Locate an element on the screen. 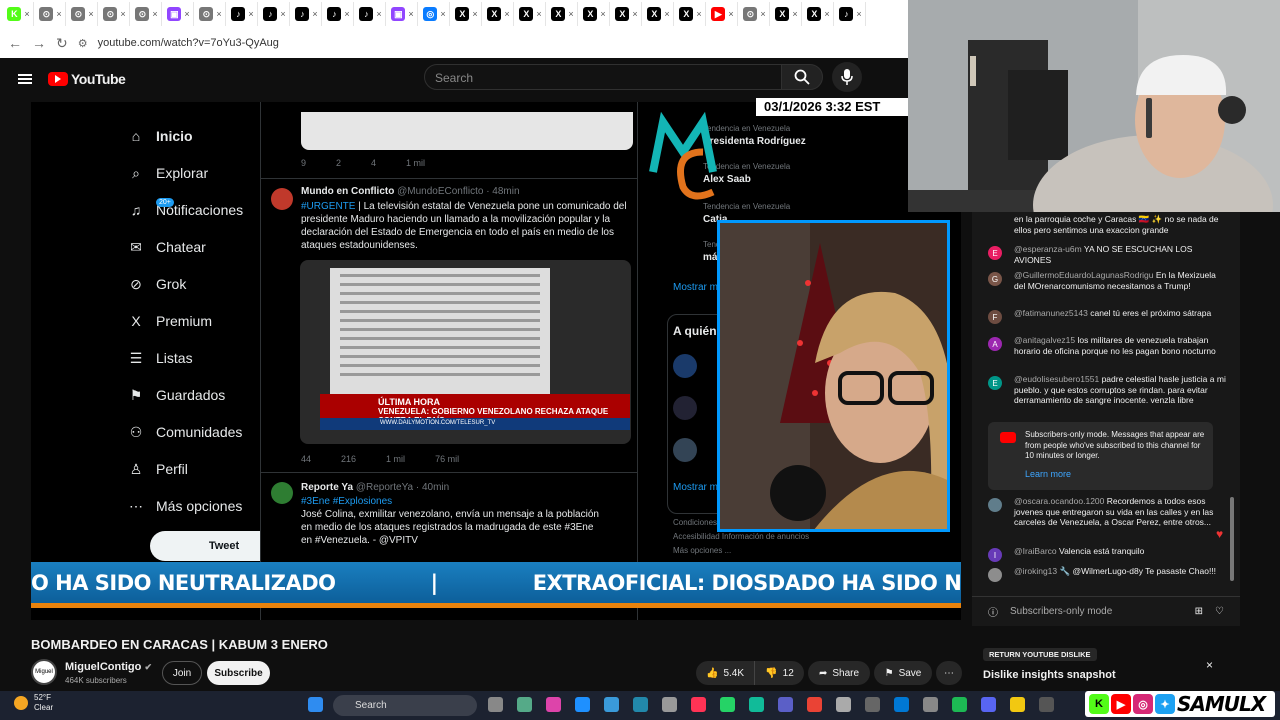 This screenshot has width=1280, height=720. whatsapp-icon is located at coordinates (727, 704).